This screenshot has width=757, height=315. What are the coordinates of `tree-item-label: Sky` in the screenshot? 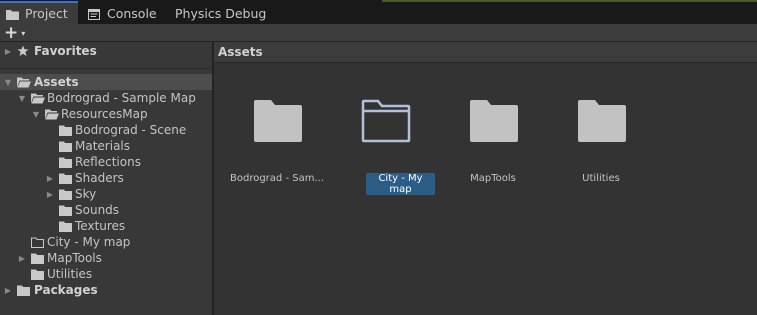 It's located at (86, 194).